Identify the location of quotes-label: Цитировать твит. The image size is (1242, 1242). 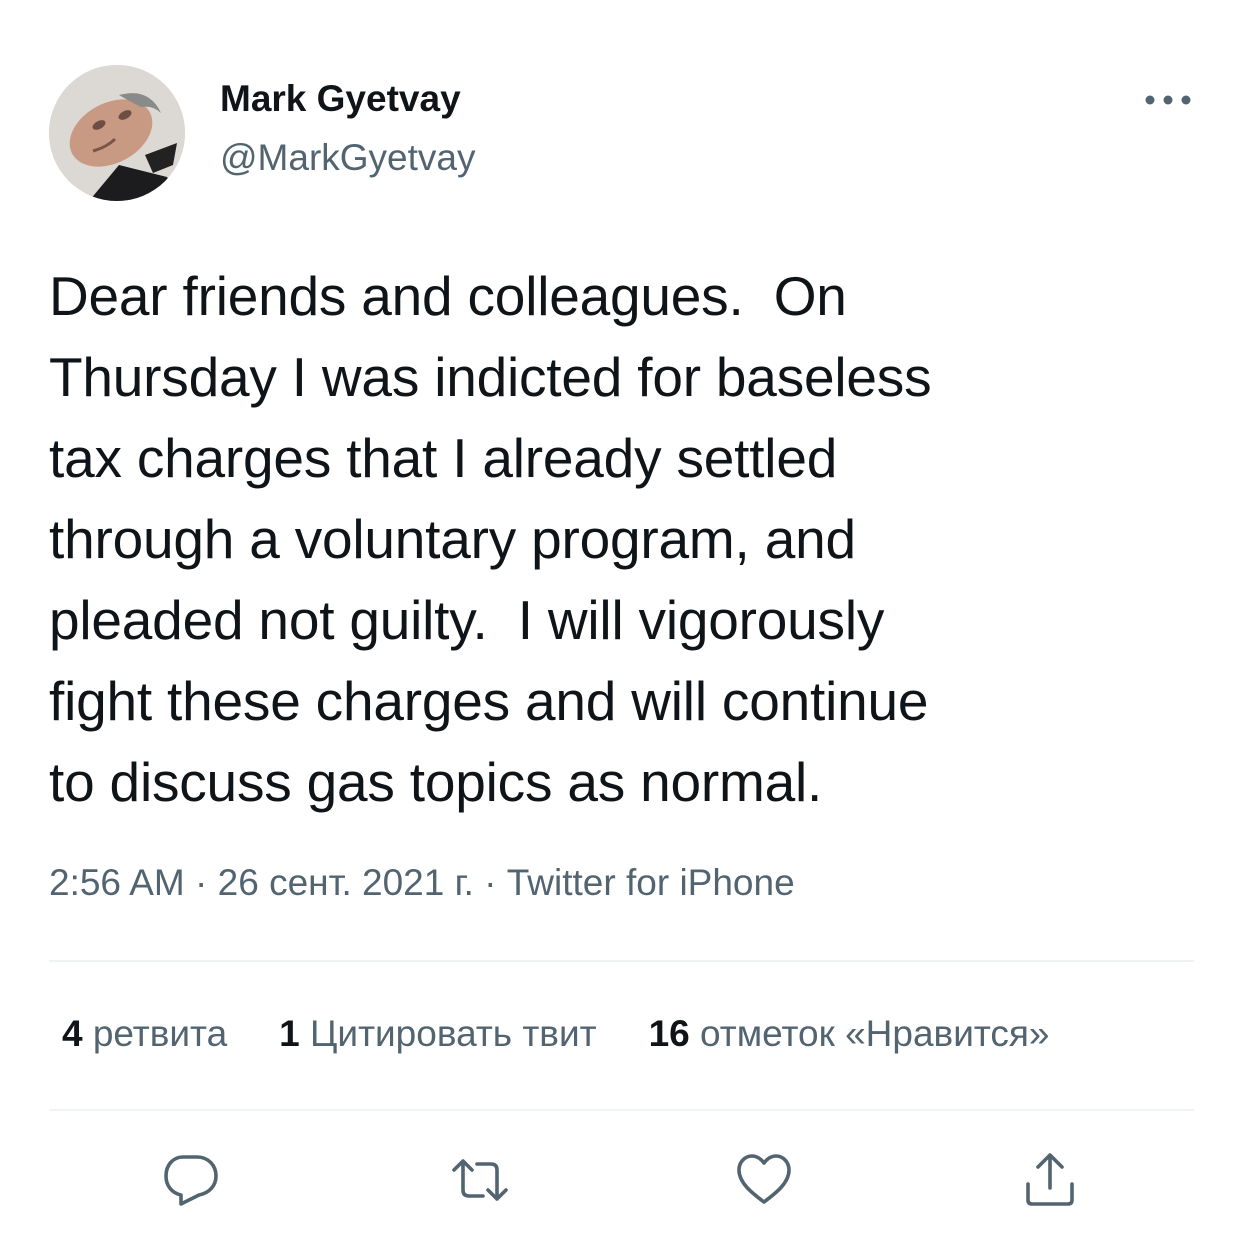
(448, 1033).